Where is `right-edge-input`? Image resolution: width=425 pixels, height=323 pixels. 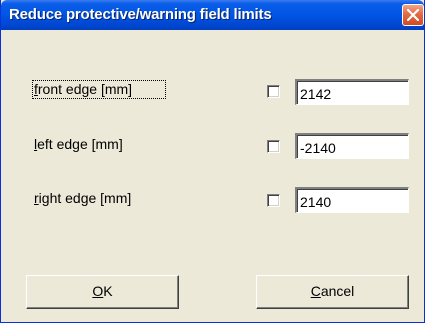
right-edge-input is located at coordinates (352, 200).